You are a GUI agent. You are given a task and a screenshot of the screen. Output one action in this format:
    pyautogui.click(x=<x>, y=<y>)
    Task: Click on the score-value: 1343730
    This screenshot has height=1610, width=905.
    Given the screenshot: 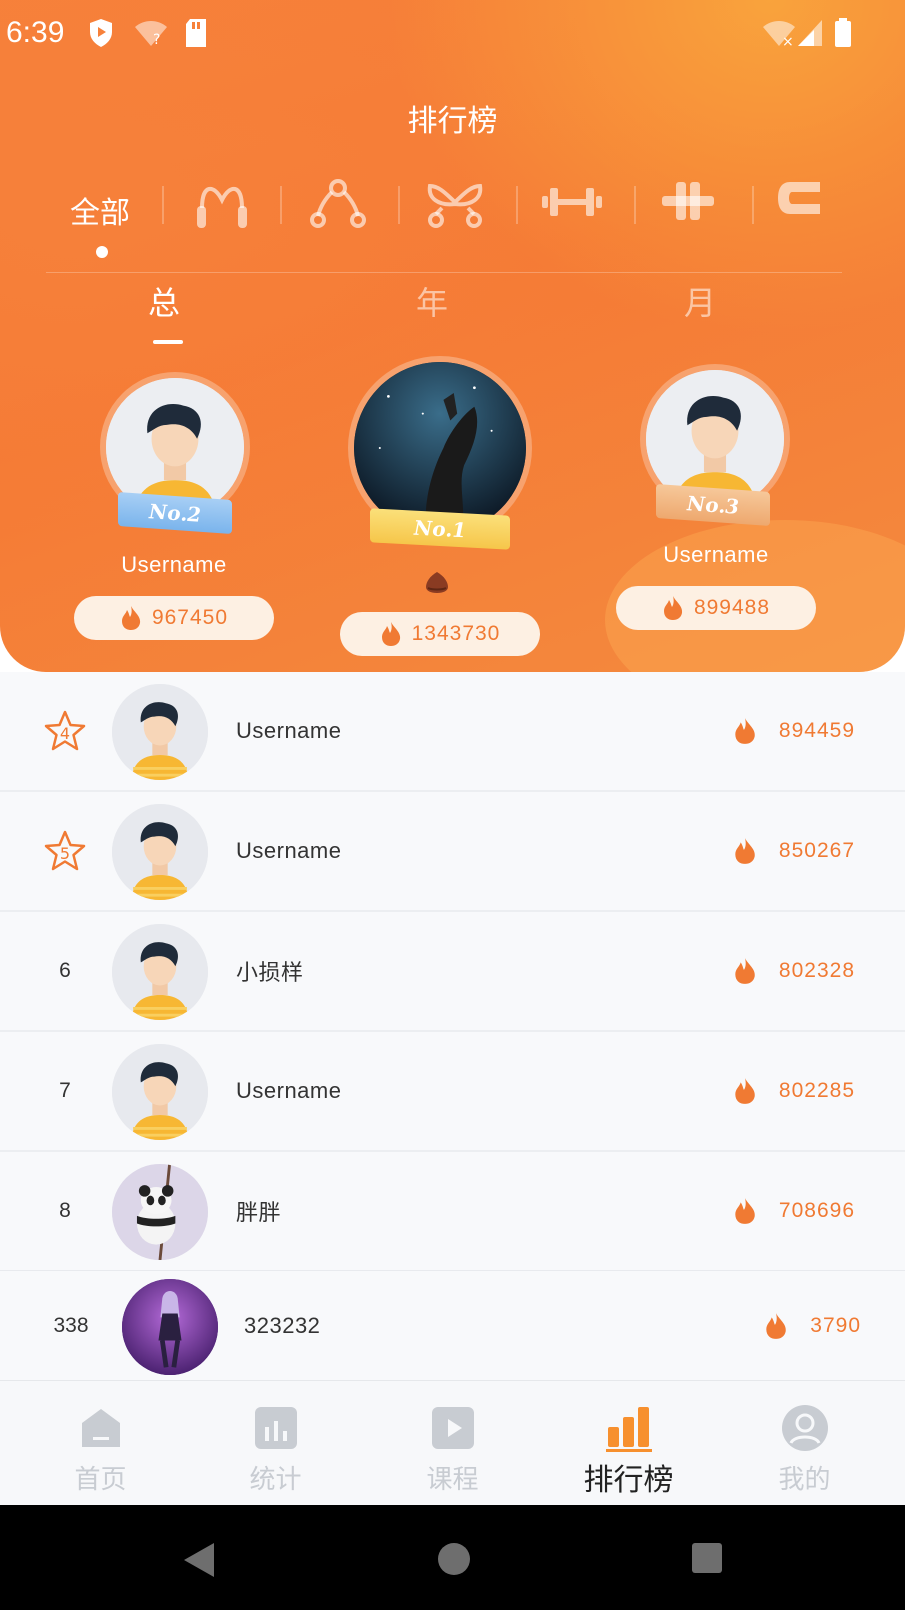 What is the action you would take?
    pyautogui.click(x=456, y=633)
    